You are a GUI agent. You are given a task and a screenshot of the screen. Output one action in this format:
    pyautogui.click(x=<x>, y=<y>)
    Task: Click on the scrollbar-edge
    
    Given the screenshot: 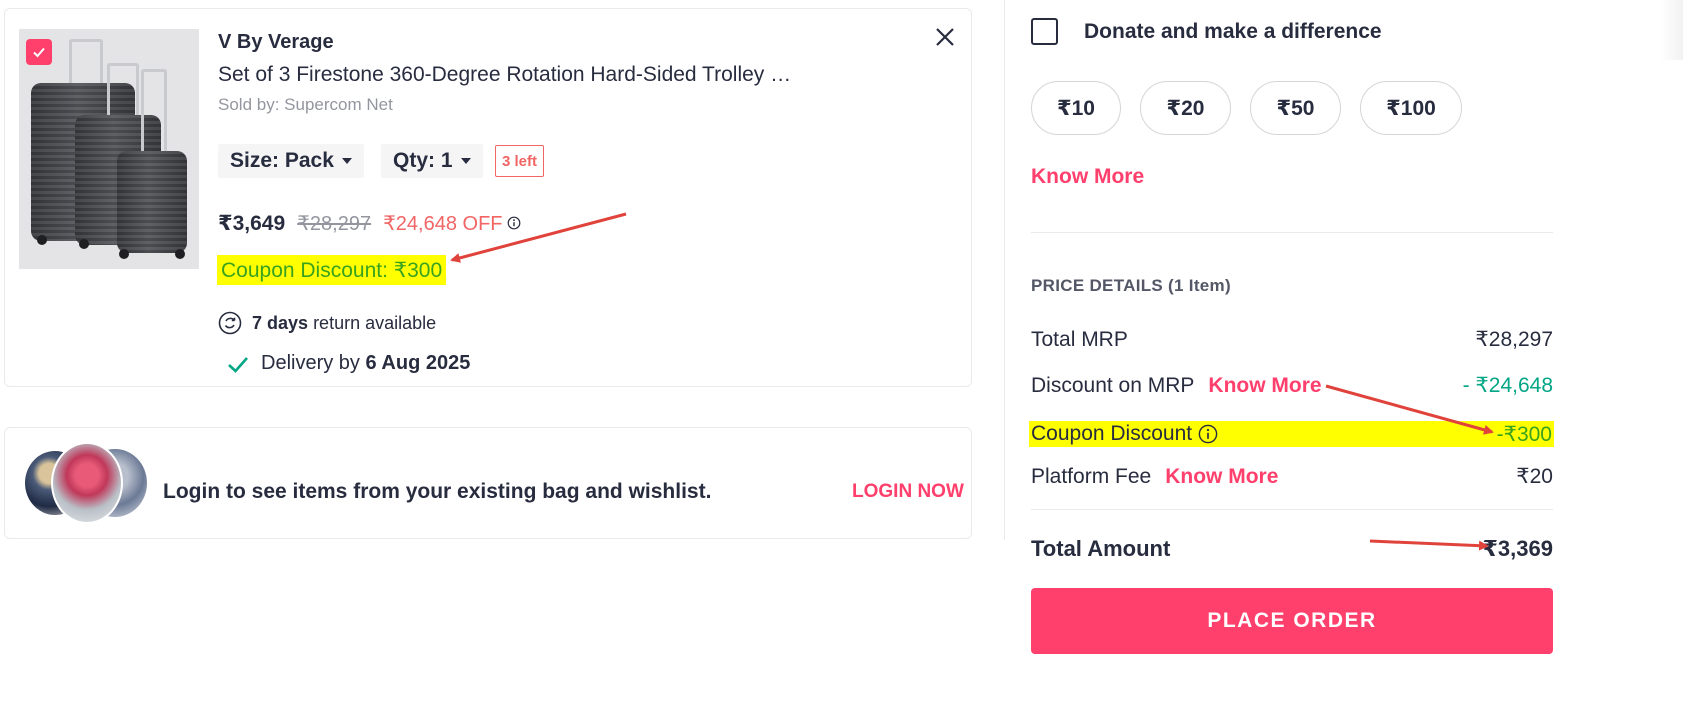 What is the action you would take?
    pyautogui.click(x=1671, y=30)
    